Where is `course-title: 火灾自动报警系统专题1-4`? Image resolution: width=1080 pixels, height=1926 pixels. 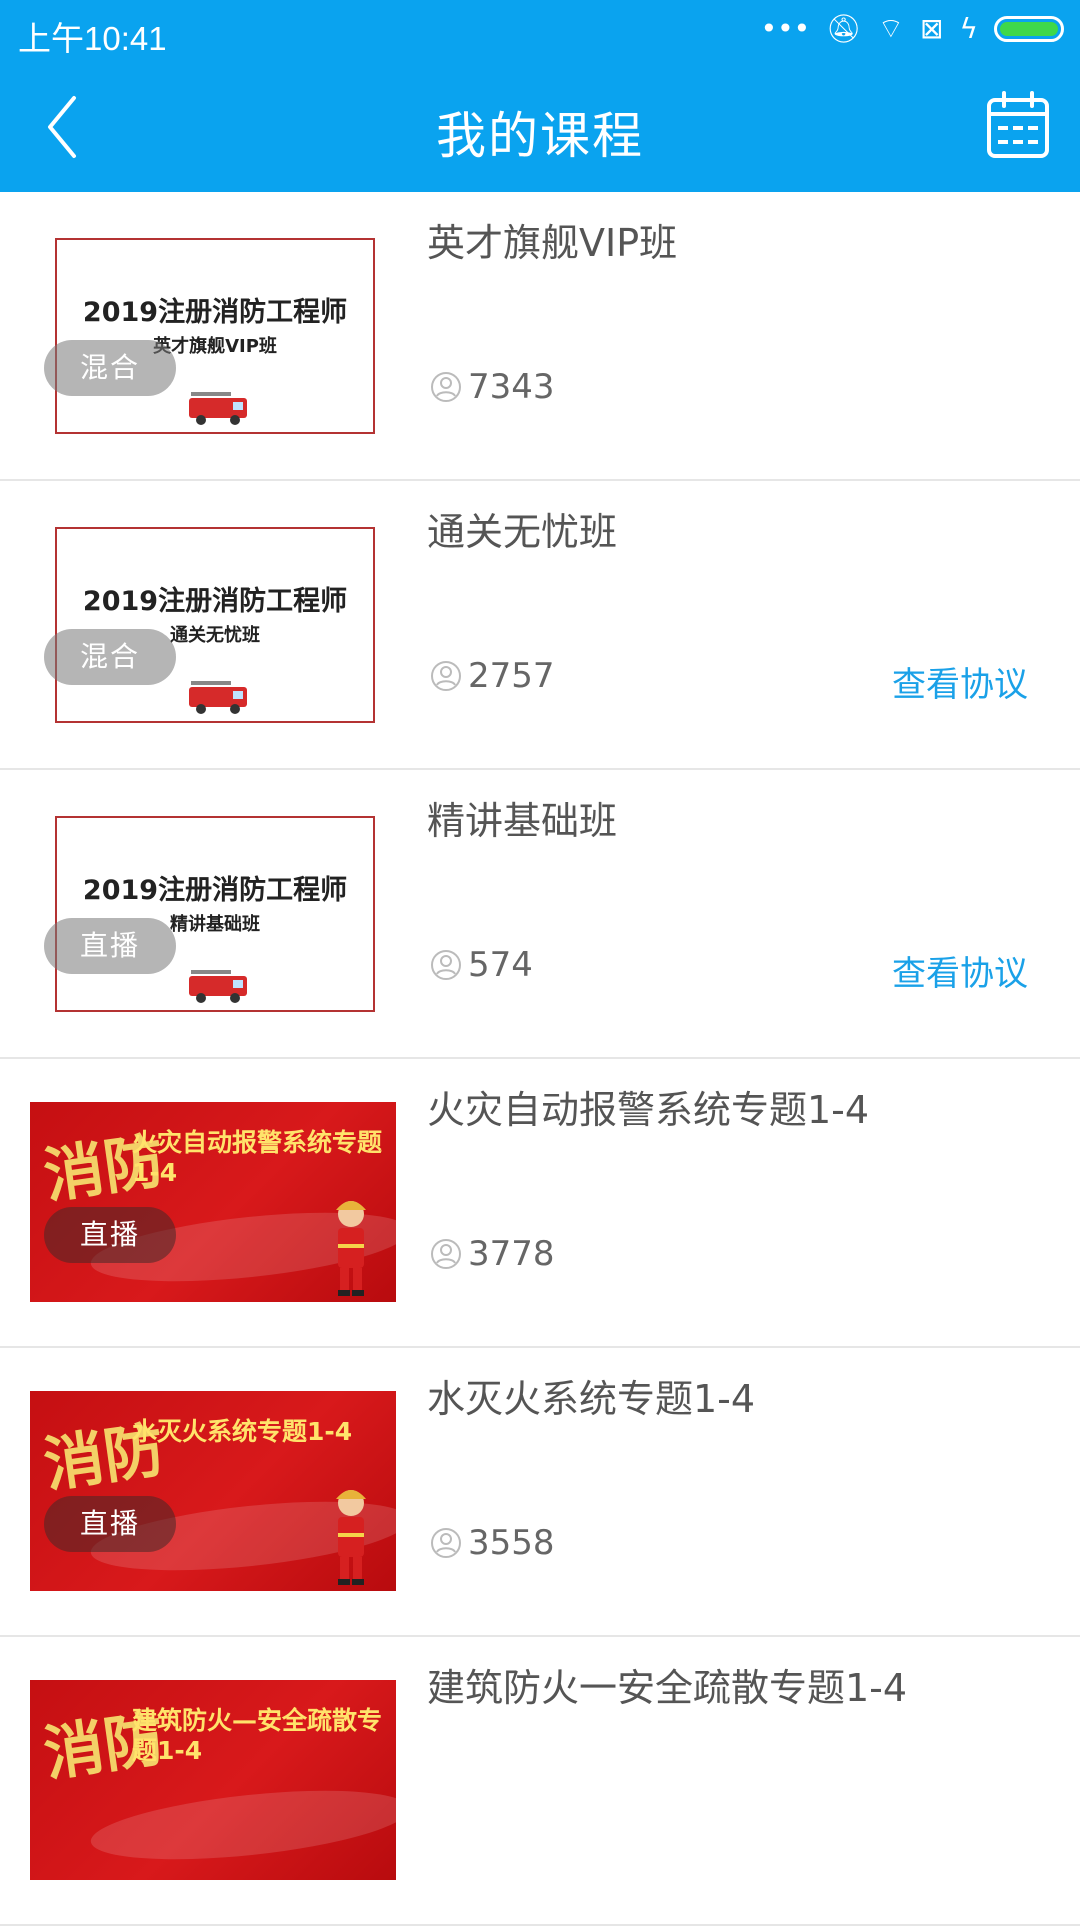 course-title: 火灾自动报警系统专题1-4 is located at coordinates (648, 1110).